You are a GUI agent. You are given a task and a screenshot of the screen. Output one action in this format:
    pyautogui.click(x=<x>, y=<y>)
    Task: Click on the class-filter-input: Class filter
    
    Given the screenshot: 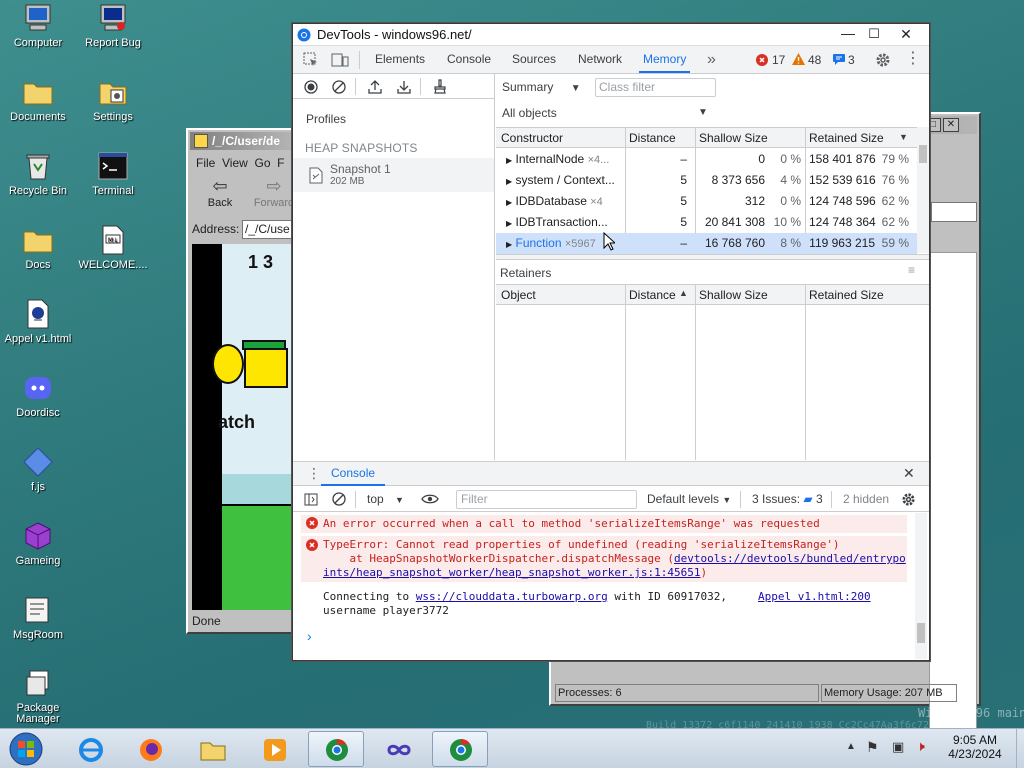 What is the action you would take?
    pyautogui.click(x=655, y=87)
    